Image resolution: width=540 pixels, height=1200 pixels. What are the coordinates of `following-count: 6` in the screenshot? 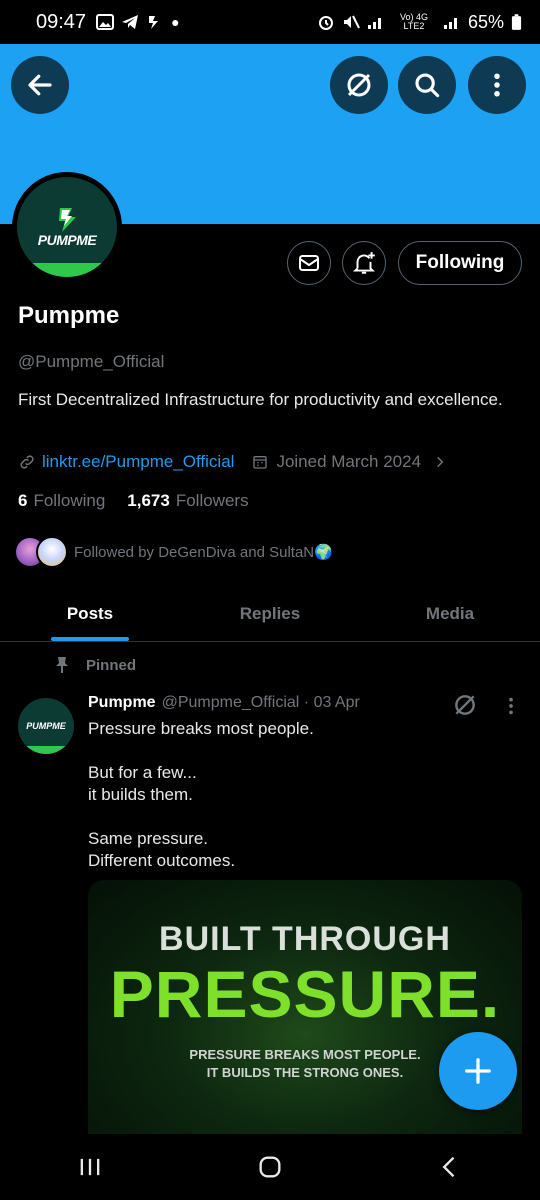 It's located at (23, 500).